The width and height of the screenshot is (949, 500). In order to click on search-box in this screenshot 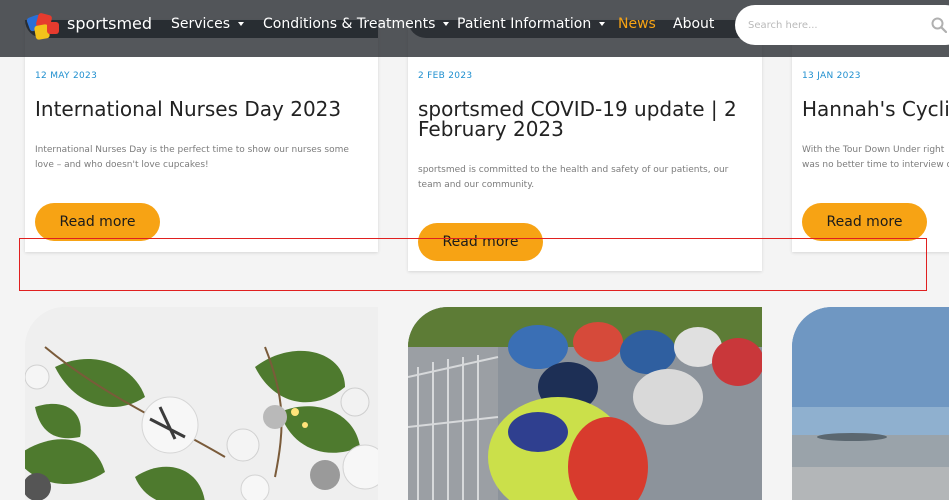, I will do `click(842, 25)`.